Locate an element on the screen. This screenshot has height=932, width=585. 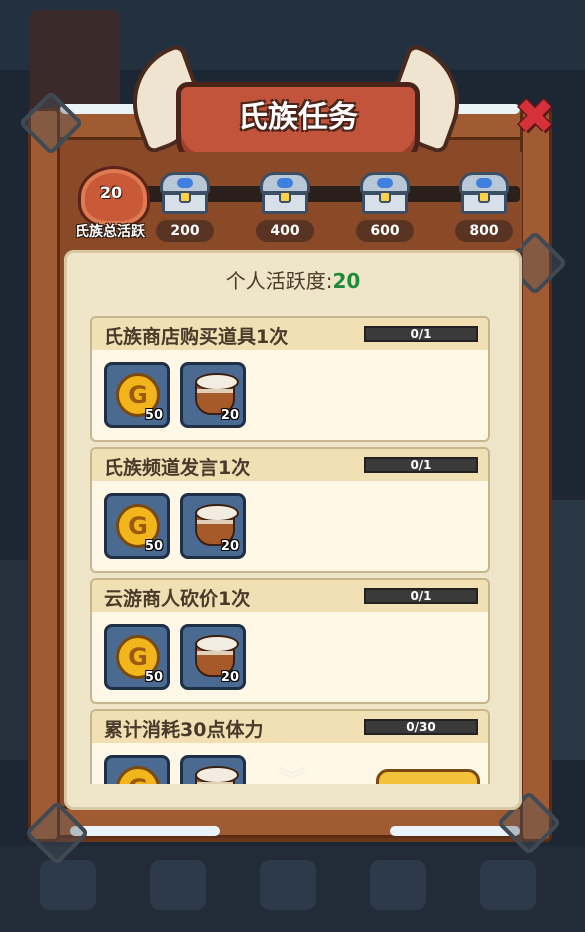
milestone-value: 200 is located at coordinates (185, 231).